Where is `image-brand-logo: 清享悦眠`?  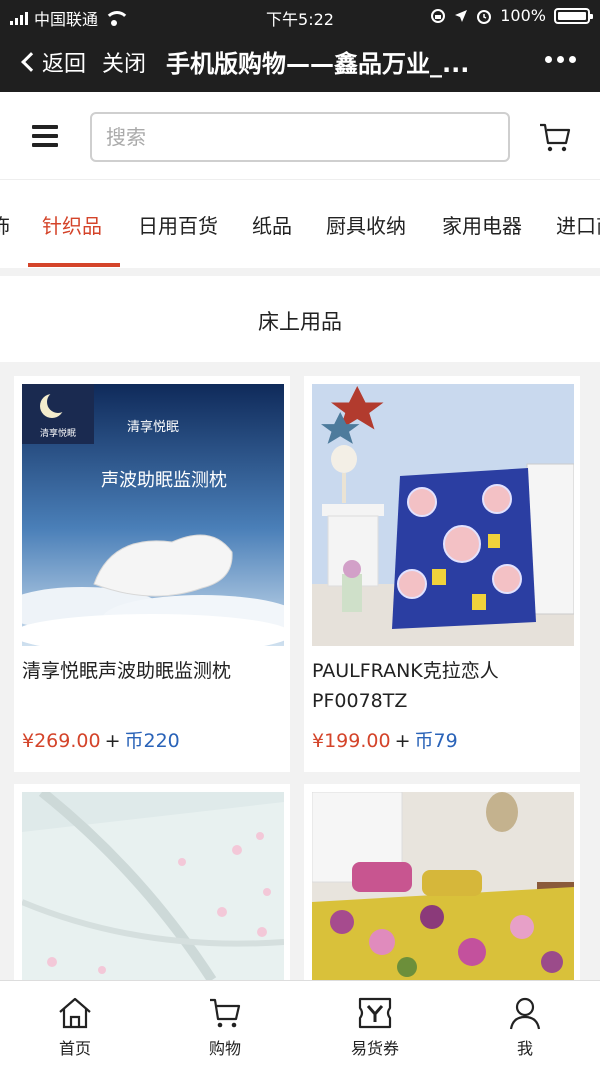 image-brand-logo: 清享悦眠 is located at coordinates (58, 433).